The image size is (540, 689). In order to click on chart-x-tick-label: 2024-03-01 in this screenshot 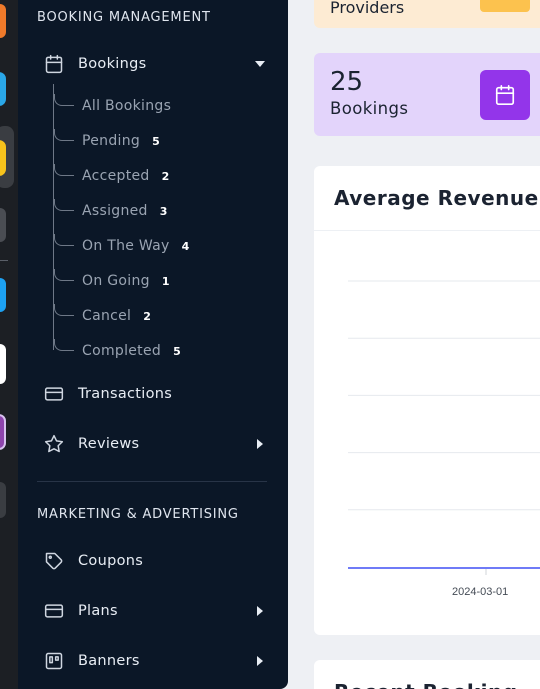, I will do `click(480, 592)`.